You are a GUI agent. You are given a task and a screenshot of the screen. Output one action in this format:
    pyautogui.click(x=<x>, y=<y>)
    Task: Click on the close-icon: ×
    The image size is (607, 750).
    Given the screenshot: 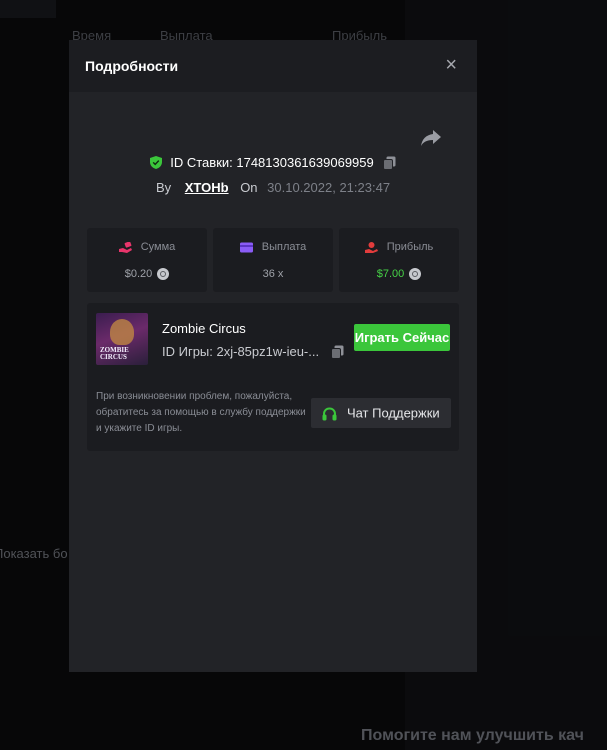 What is the action you would take?
    pyautogui.click(x=451, y=65)
    